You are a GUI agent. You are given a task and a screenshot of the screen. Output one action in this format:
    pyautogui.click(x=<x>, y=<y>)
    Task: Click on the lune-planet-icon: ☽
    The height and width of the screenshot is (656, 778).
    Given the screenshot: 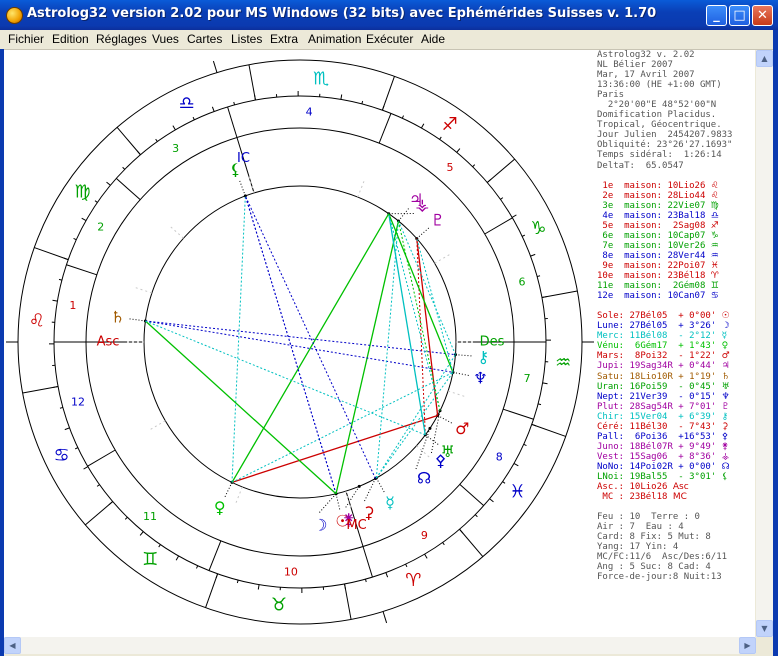 What is the action you would take?
    pyautogui.click(x=320, y=524)
    